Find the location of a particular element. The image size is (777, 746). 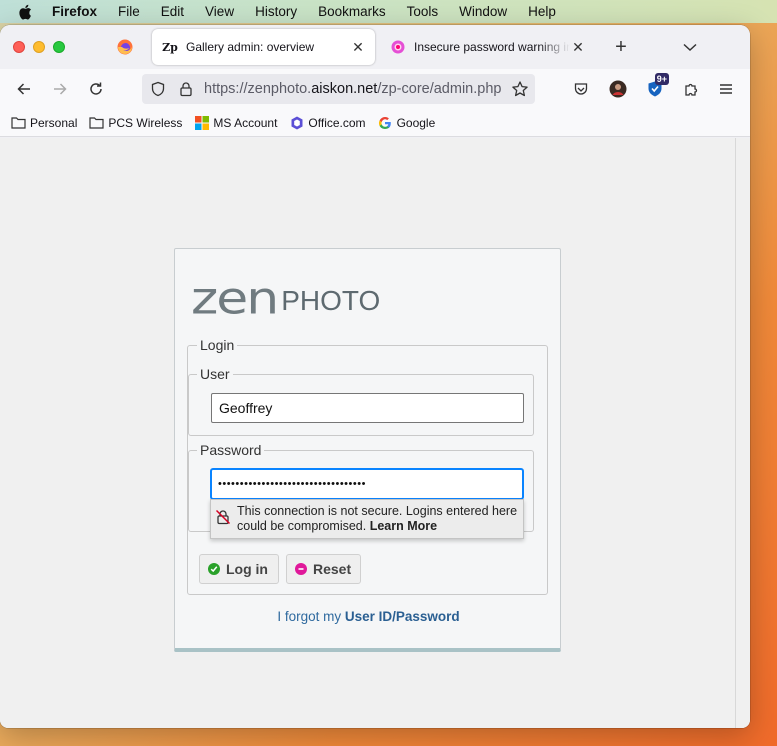

hamburger-menu-icon is located at coordinates (726, 89).